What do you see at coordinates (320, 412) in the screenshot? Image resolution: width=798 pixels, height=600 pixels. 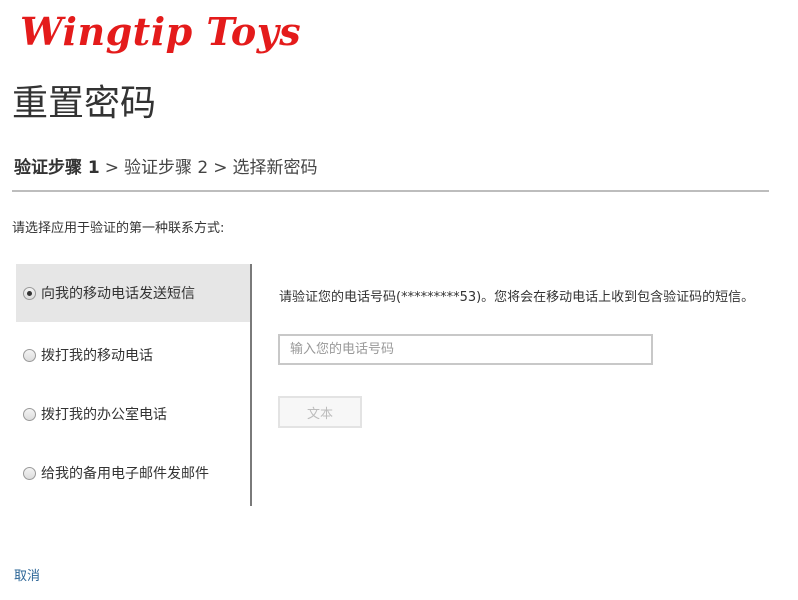 I see `send-text-button: 文本` at bounding box center [320, 412].